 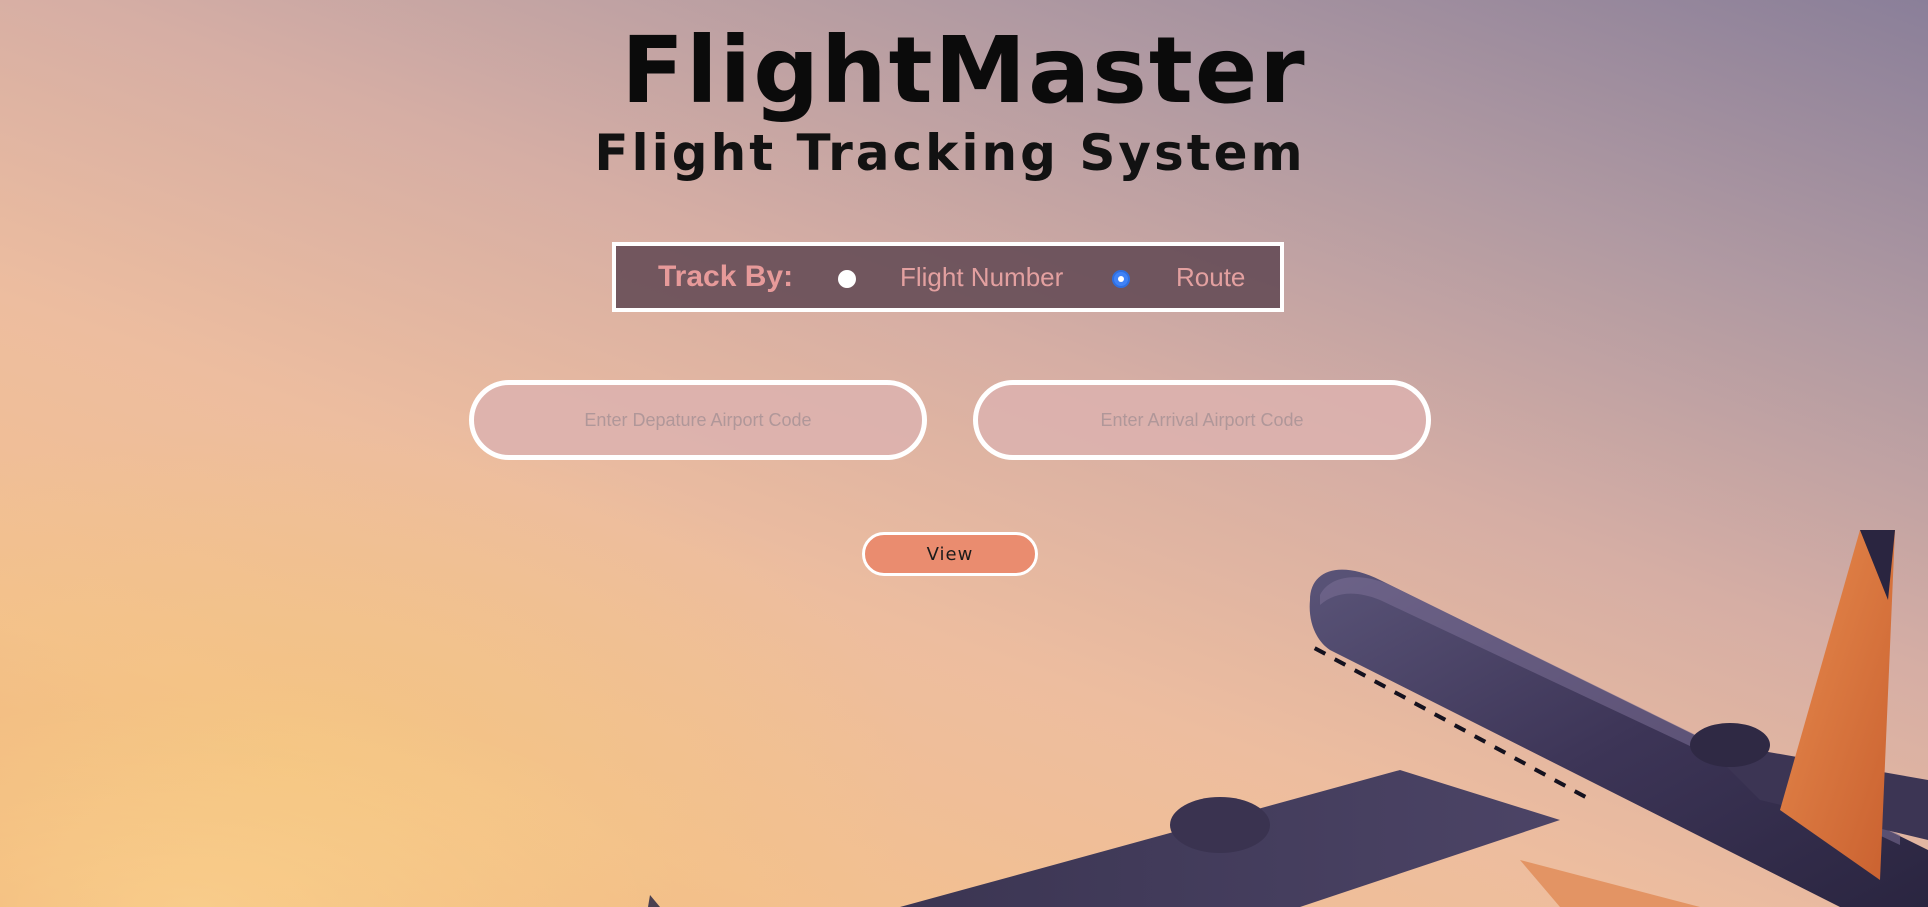 I want to click on route-radio, so click(x=1121, y=279).